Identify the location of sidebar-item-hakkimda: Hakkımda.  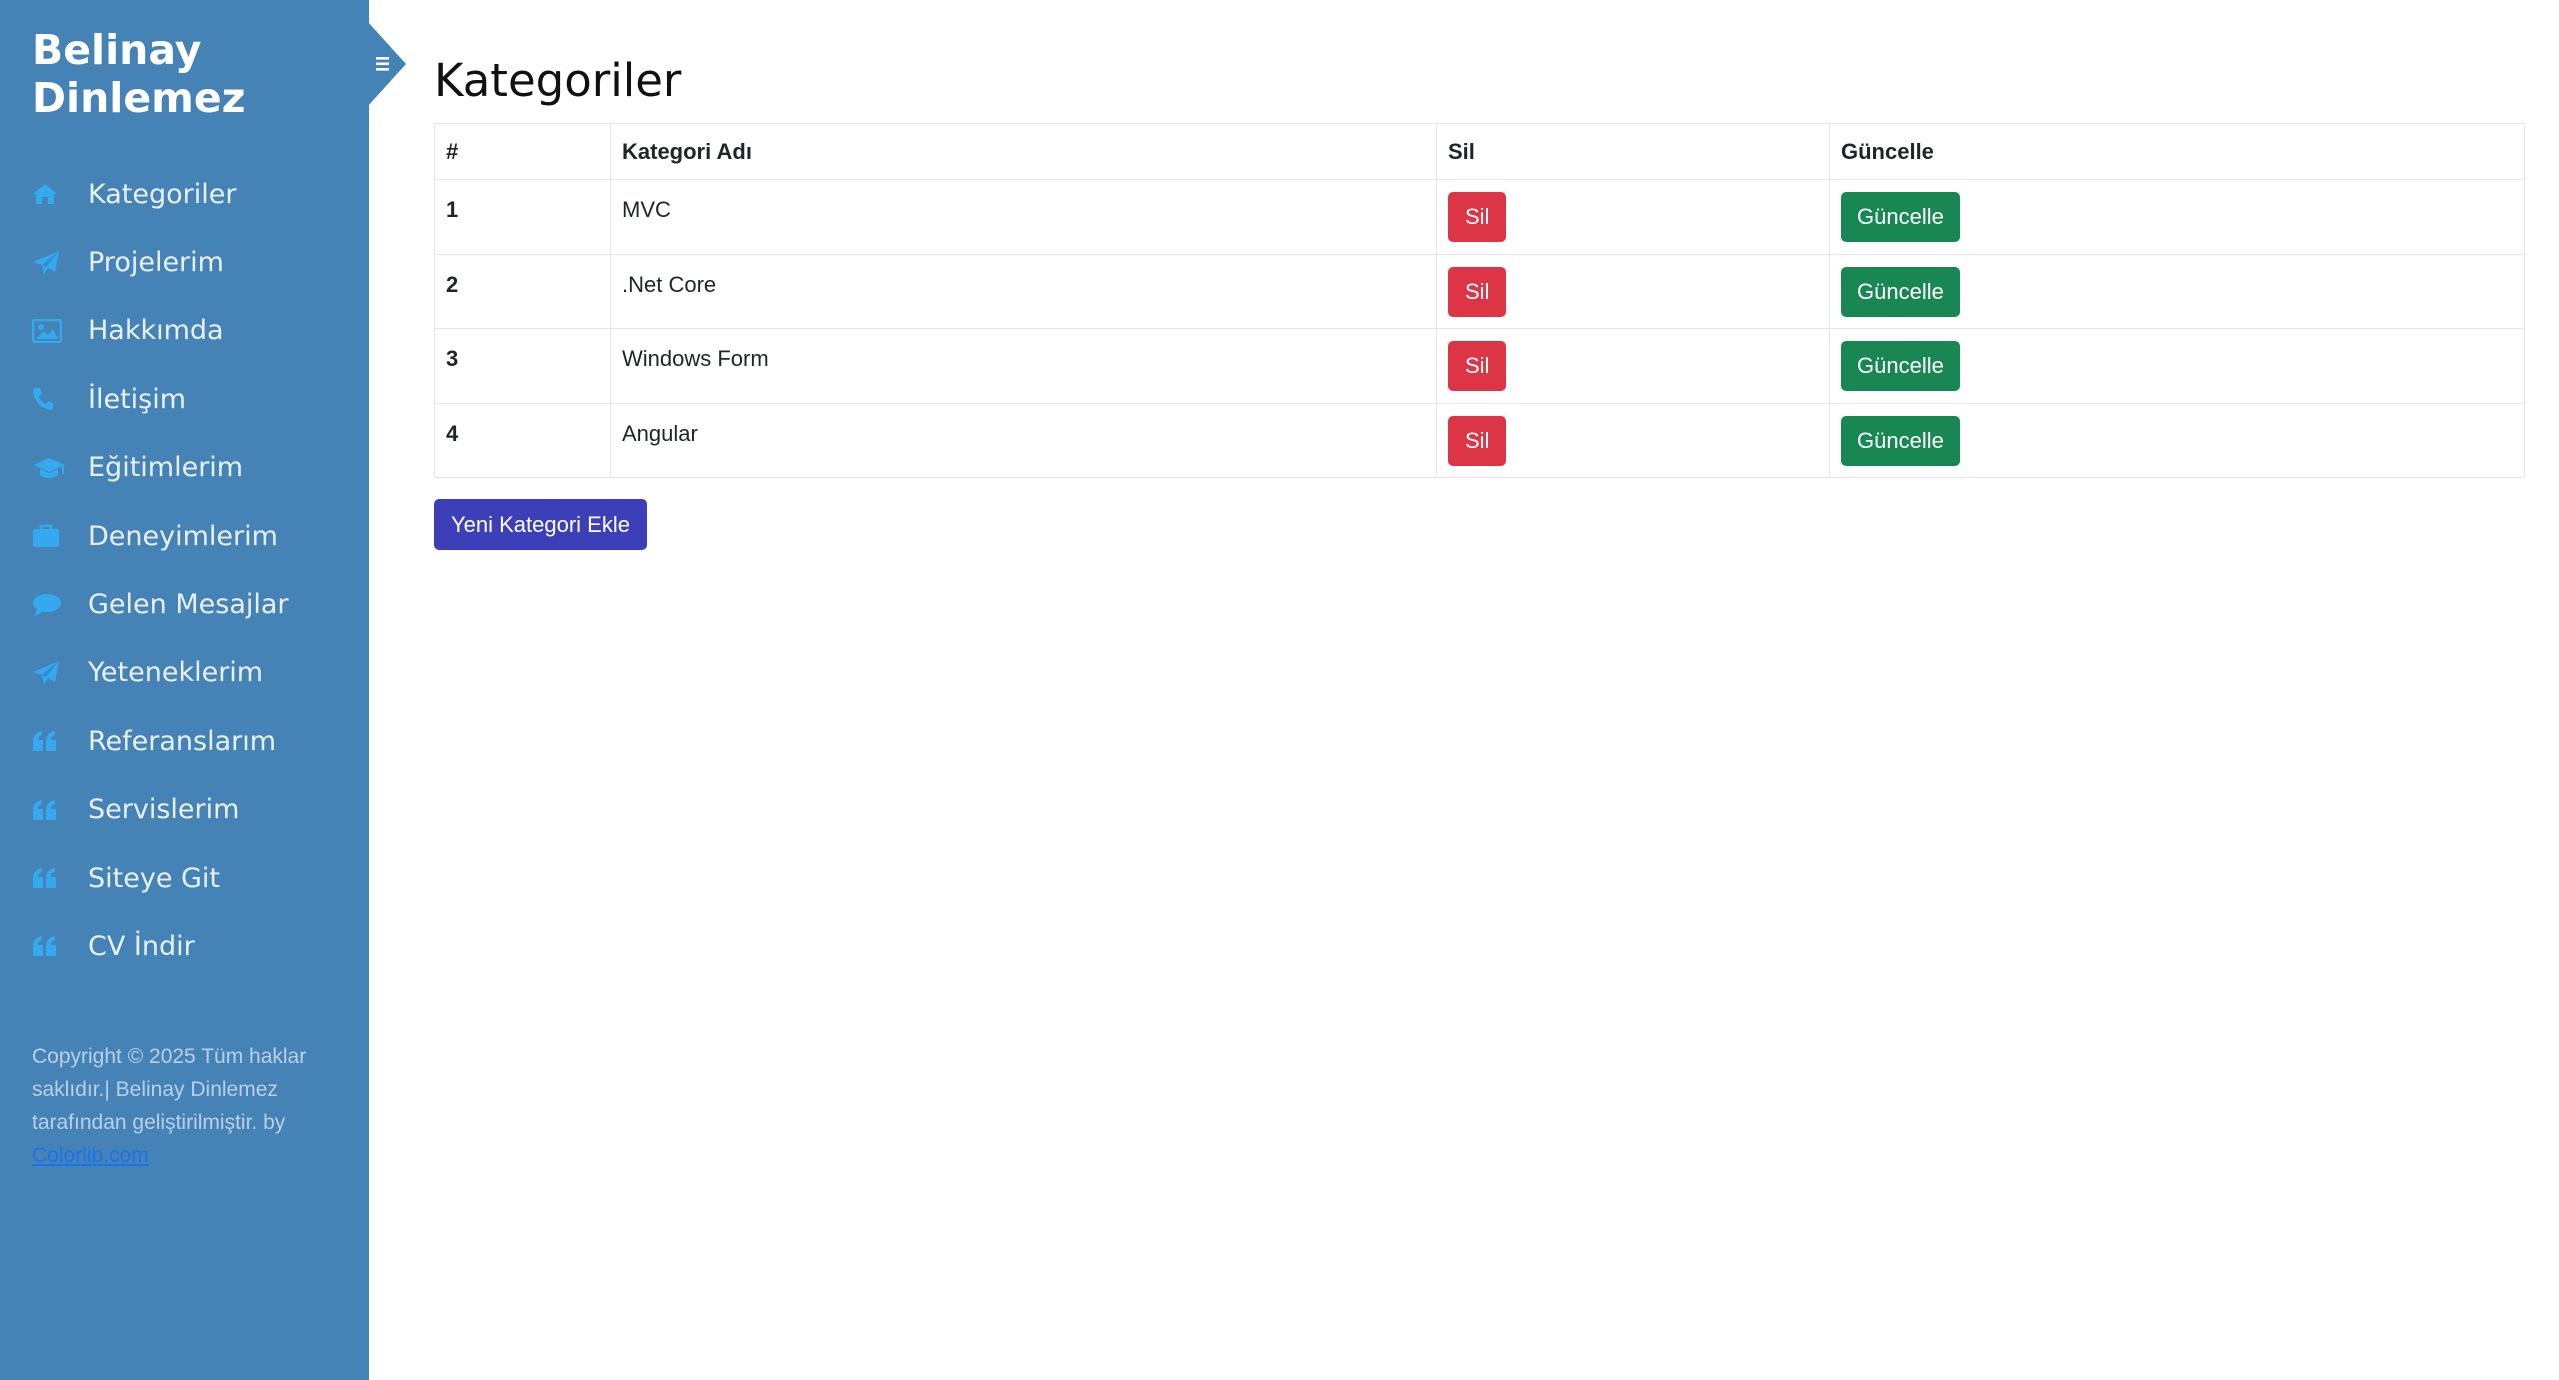
(160, 331).